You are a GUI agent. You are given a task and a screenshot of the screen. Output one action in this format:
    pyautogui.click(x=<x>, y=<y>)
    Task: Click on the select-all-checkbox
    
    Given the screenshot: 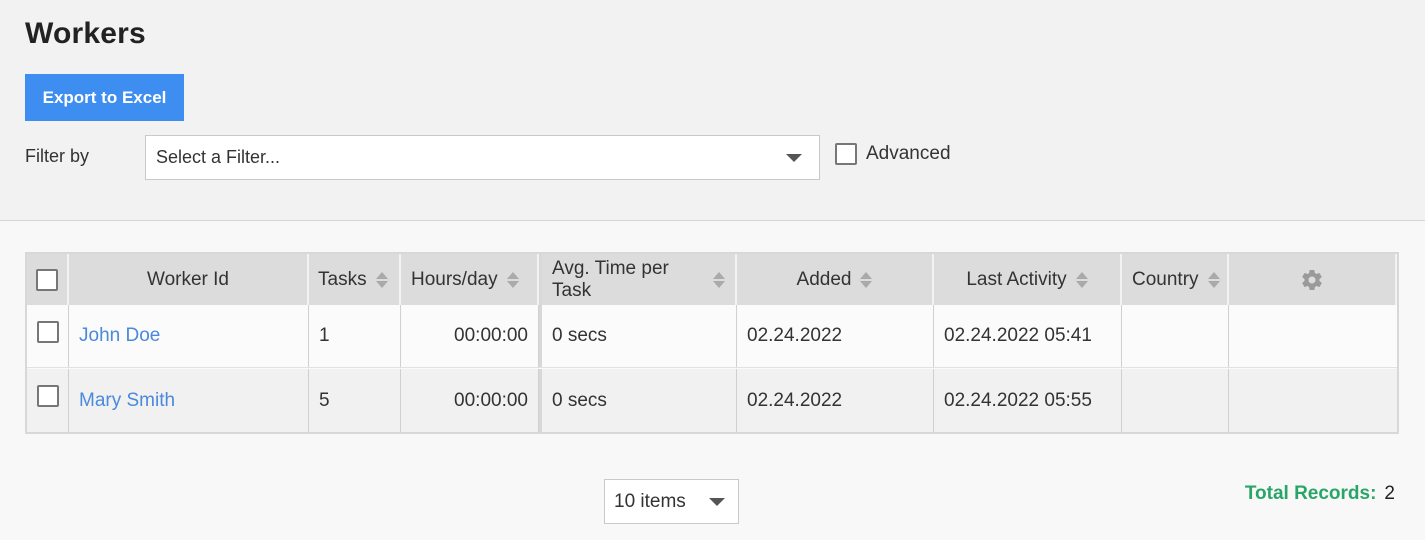 What is the action you would take?
    pyautogui.click(x=47, y=279)
    